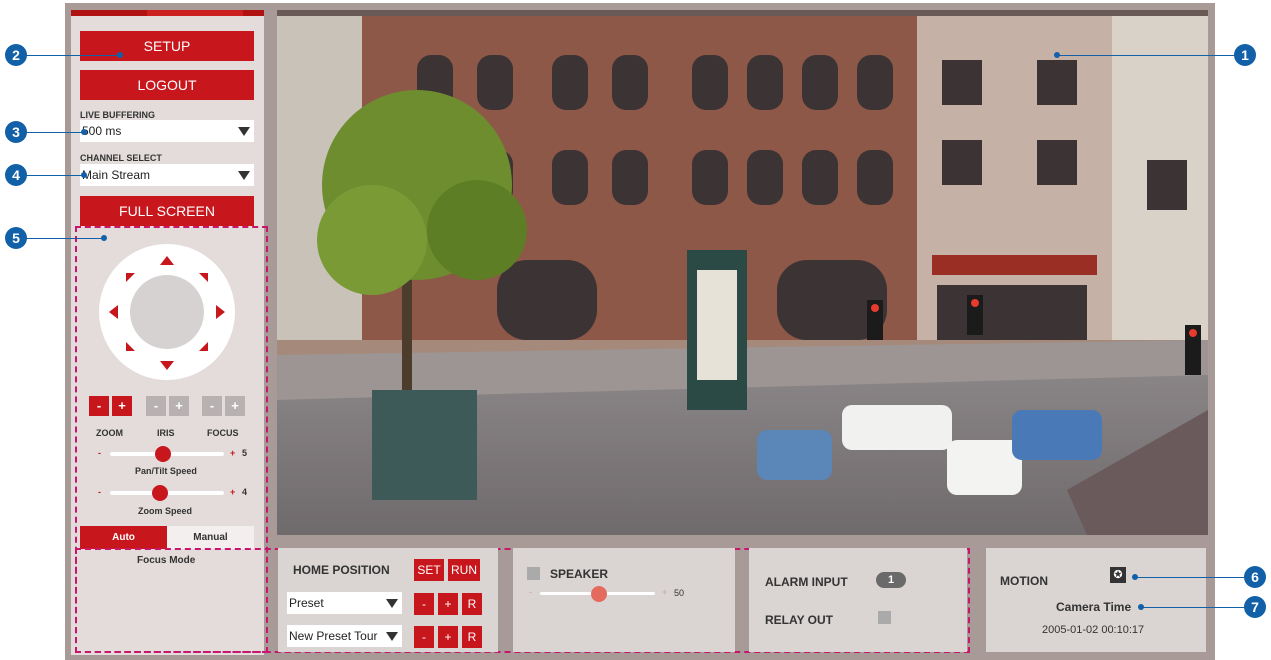 This screenshot has width=1271, height=660. Describe the element at coordinates (344, 603) in the screenshot. I see `preset-select: Preset` at that location.